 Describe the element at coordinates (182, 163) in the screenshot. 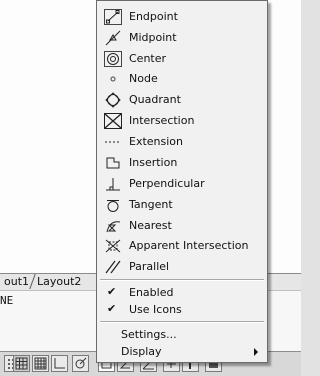

I see `menu-item-insertion: Insertion` at that location.